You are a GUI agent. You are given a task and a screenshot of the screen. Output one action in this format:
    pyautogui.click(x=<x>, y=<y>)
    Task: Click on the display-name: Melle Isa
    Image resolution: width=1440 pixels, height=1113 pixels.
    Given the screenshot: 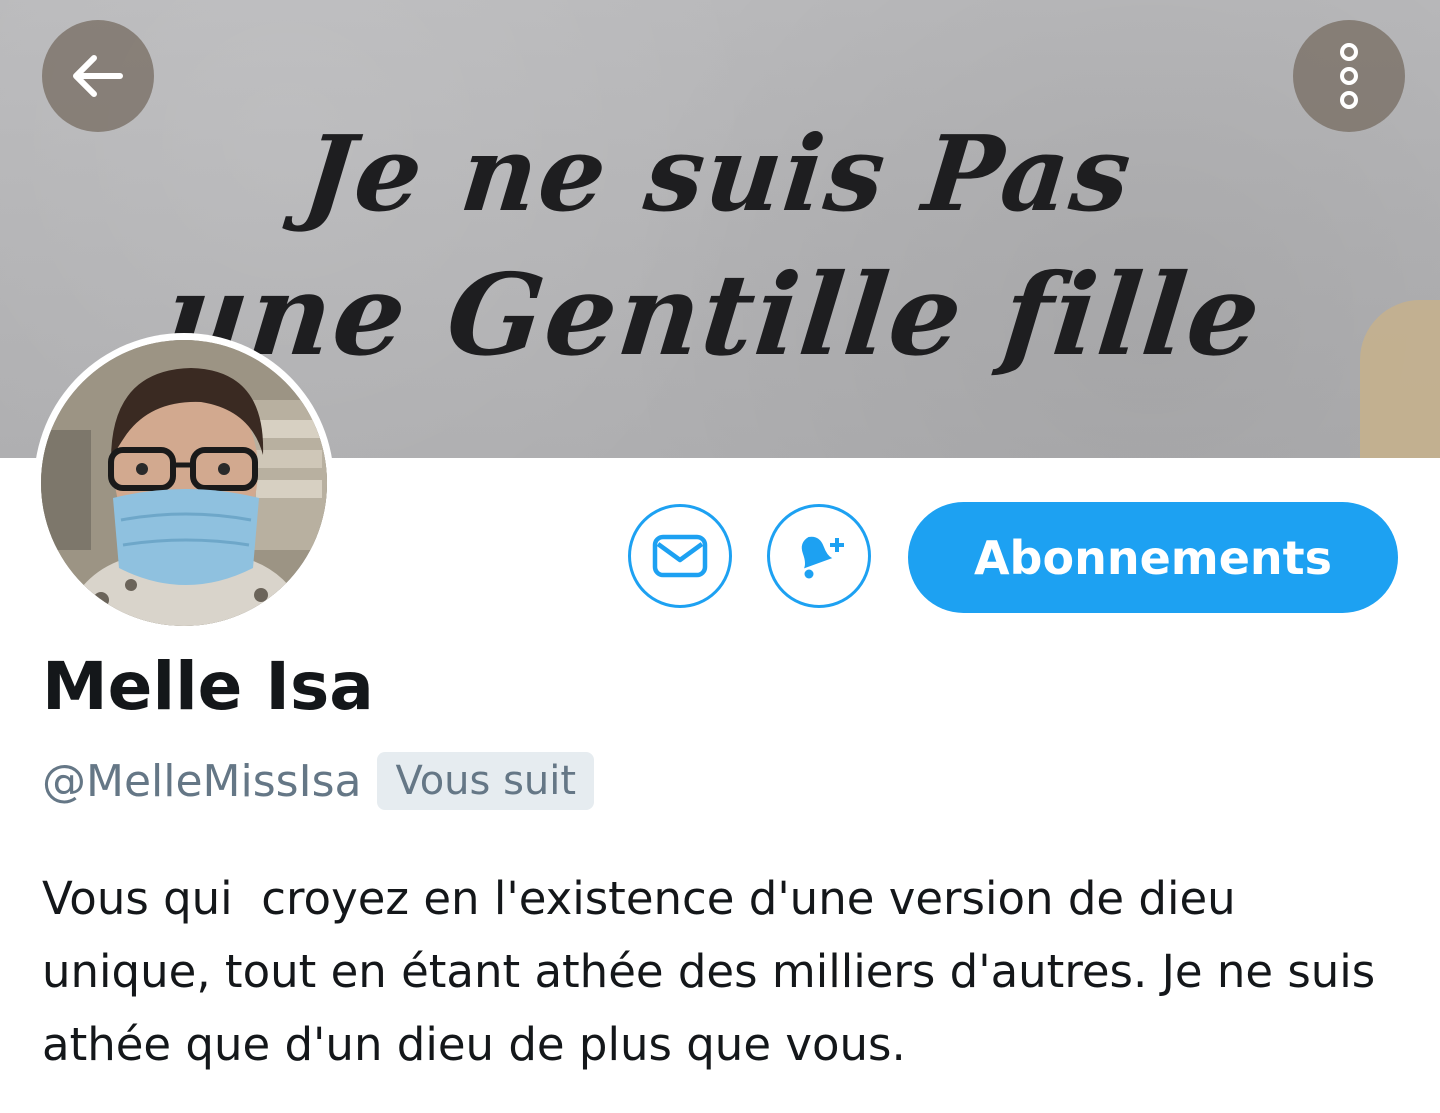 What is the action you would take?
    pyautogui.click(x=208, y=686)
    